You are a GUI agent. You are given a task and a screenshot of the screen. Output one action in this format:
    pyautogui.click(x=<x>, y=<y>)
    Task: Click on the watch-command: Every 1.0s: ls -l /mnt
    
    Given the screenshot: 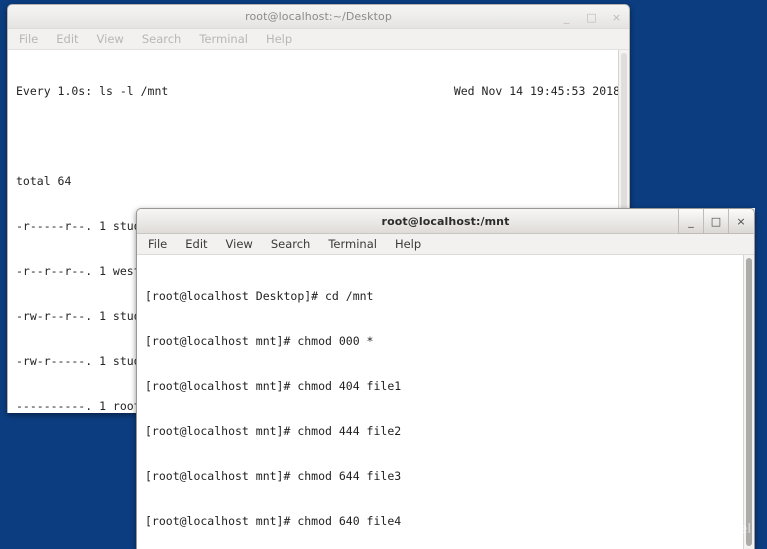 What is the action you would take?
    pyautogui.click(x=92, y=91)
    